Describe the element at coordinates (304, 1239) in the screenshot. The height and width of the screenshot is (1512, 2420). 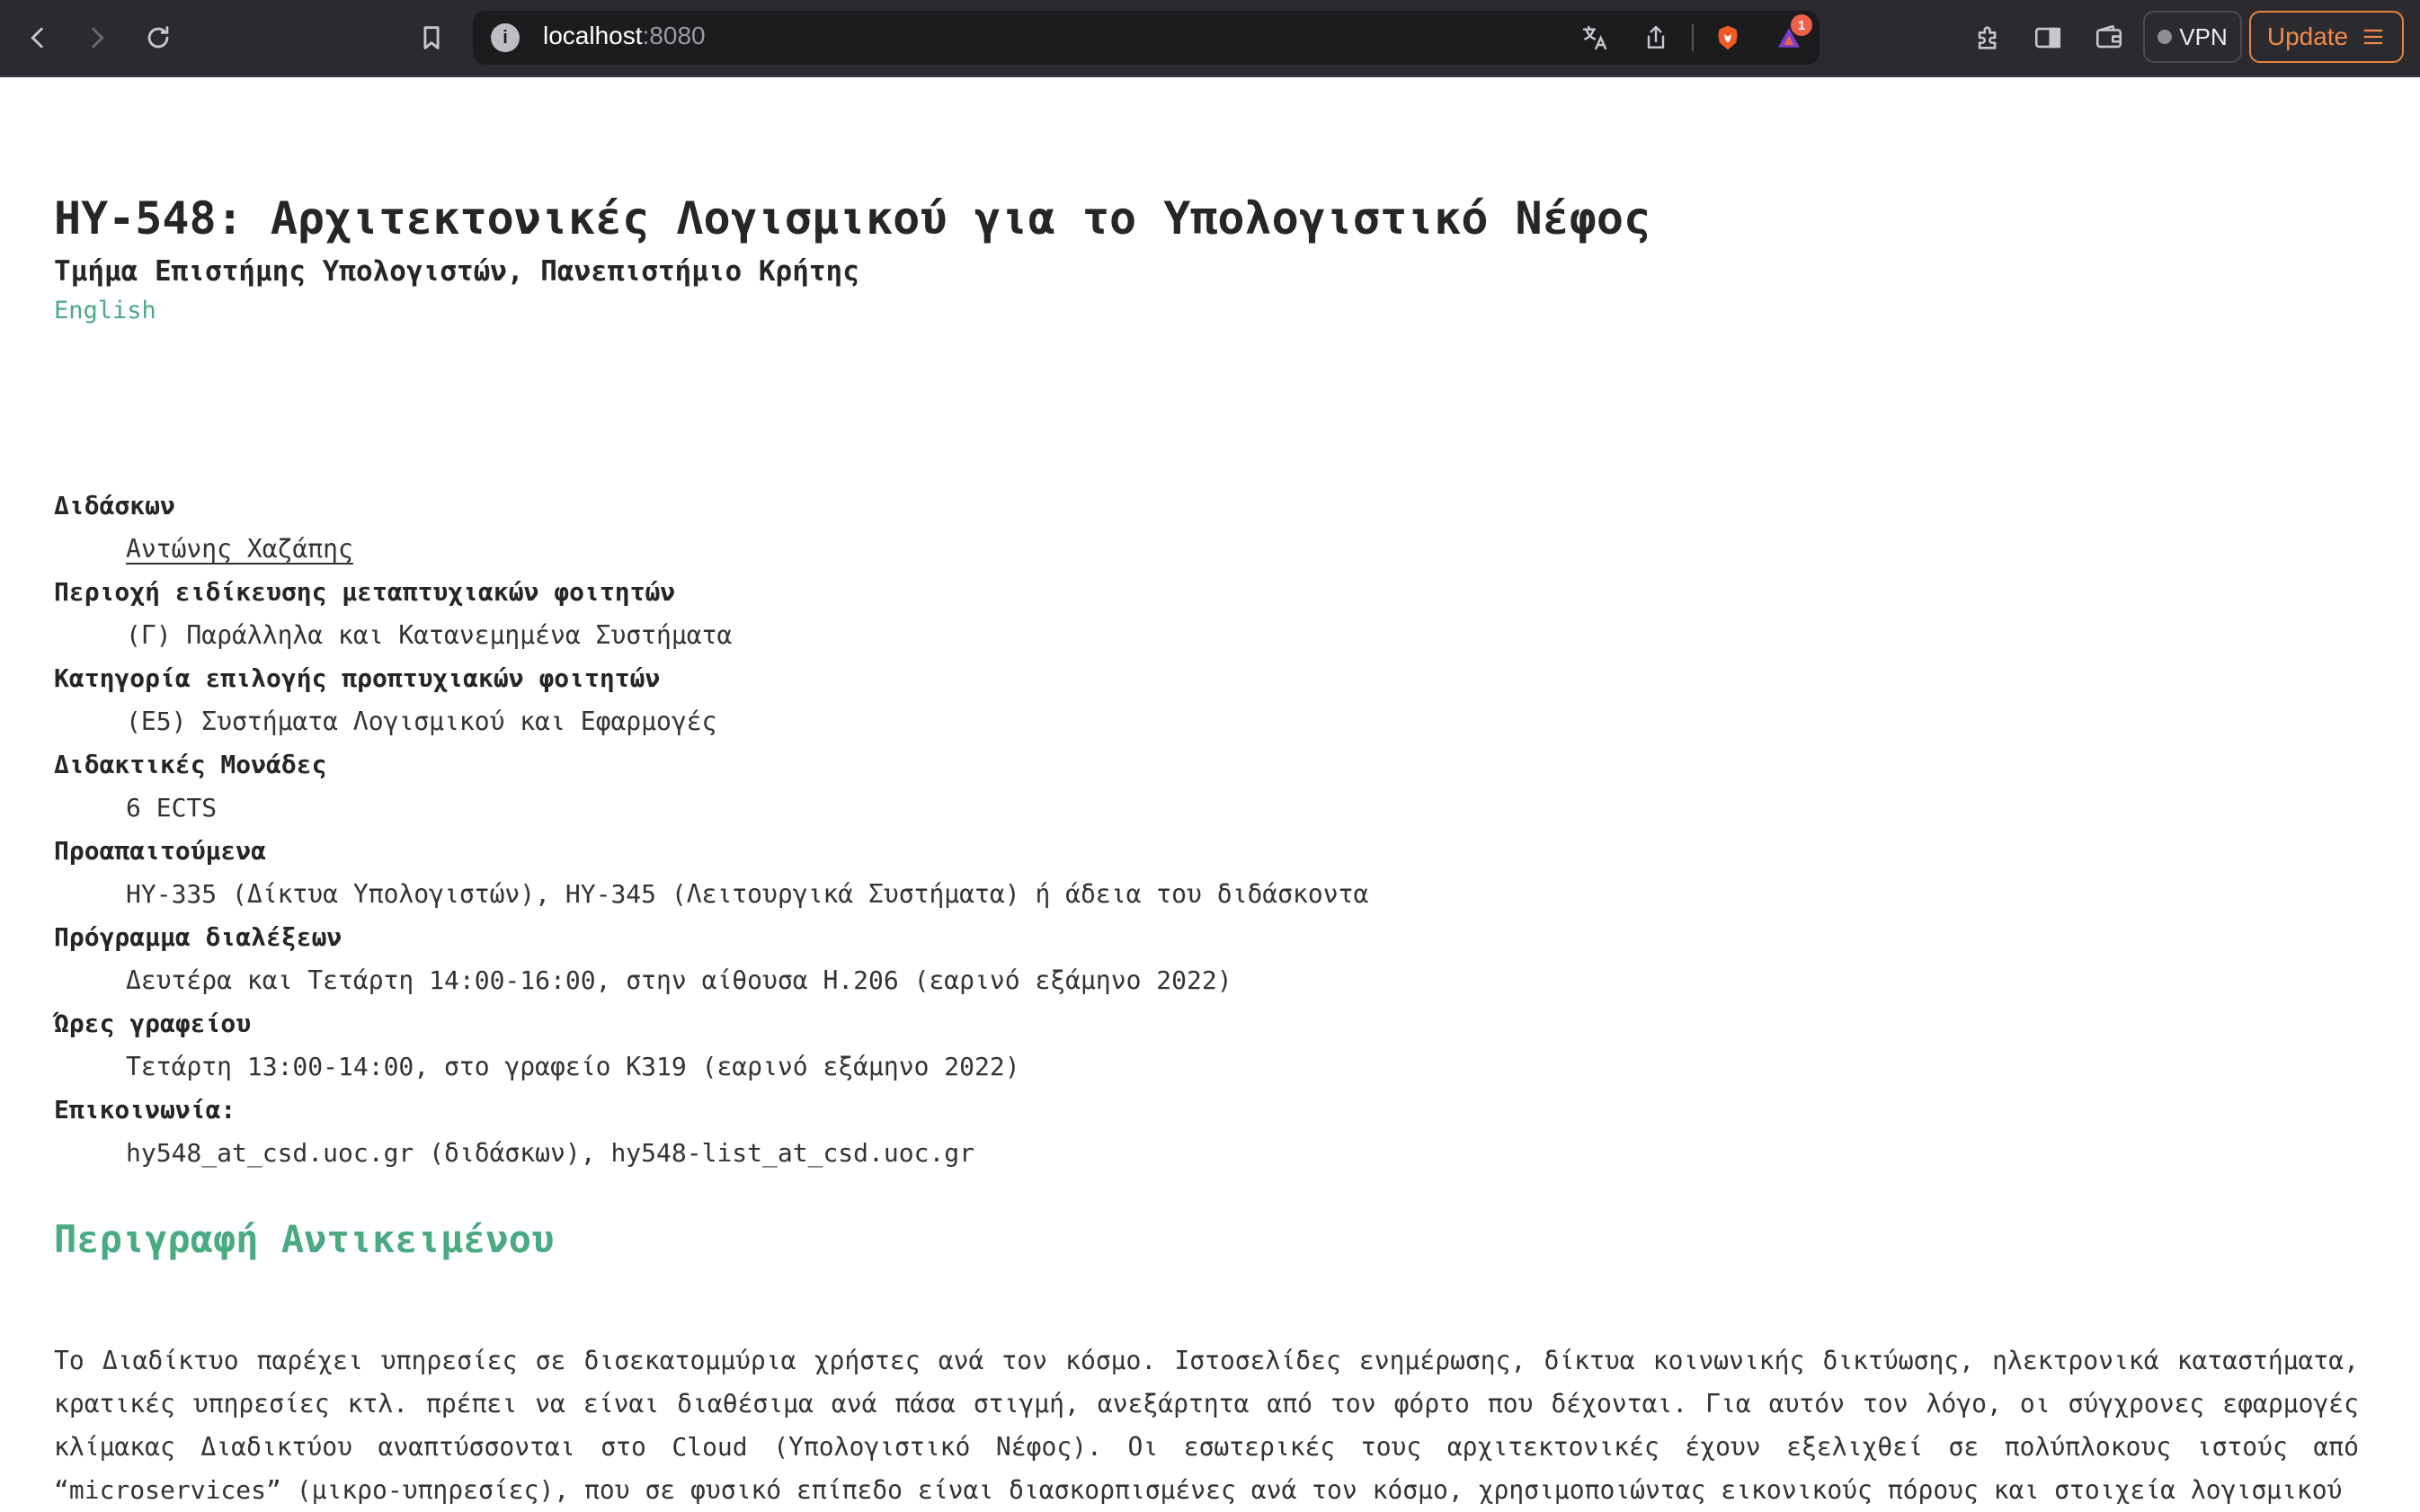
I see `section-title-description: Περιγραφή Αντικειμένου` at that location.